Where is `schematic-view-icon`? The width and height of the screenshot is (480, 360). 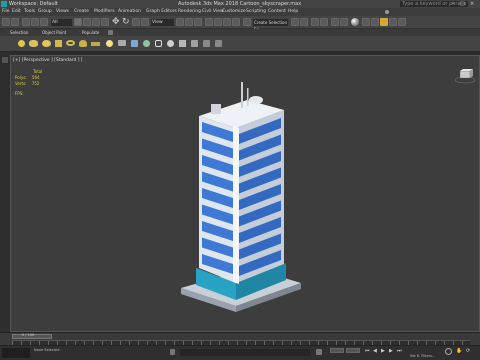
schematic-view-icon is located at coordinates (344, 22).